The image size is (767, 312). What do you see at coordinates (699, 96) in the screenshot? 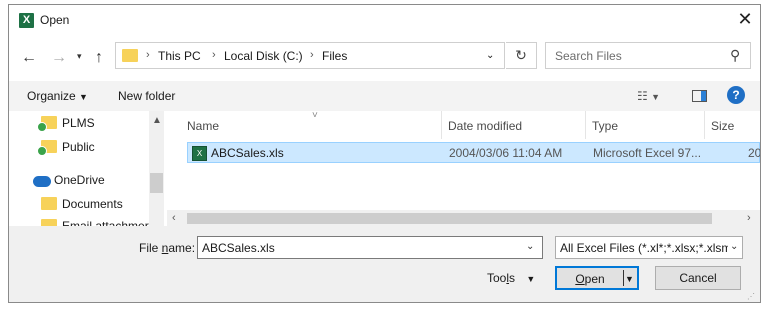
I see `preview-pane-icon` at bounding box center [699, 96].